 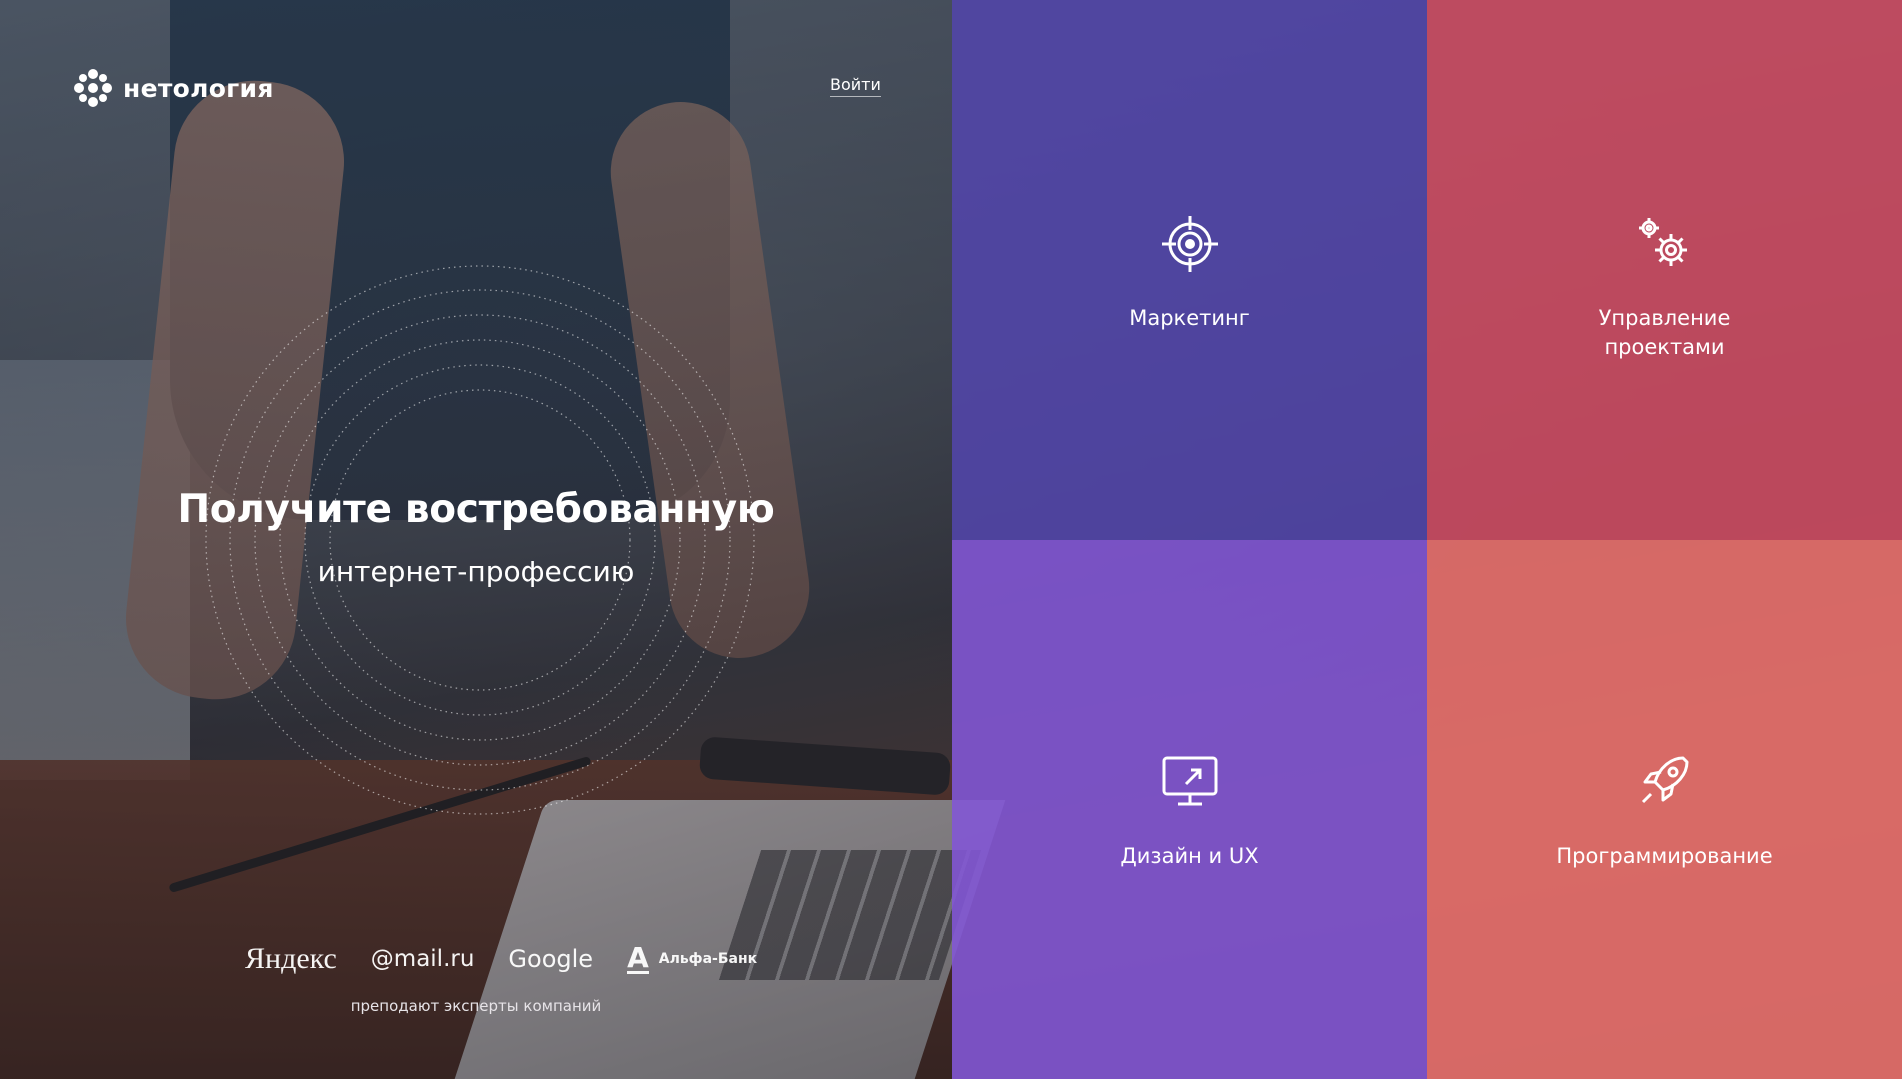 I want to click on logo-link: нетология, so click(x=172, y=88).